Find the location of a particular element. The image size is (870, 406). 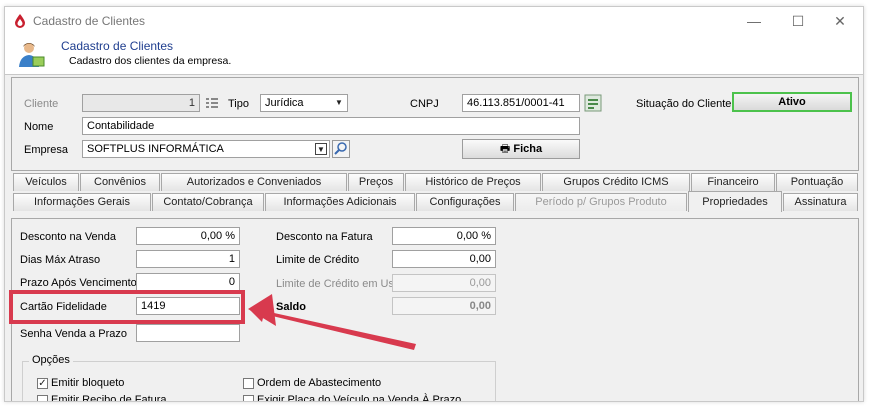

page-title: Cadastro de Clientes is located at coordinates (117, 46).